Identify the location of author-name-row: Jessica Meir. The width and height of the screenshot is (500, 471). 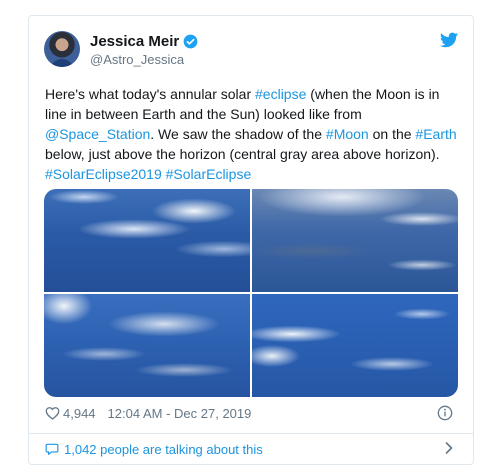
(144, 41).